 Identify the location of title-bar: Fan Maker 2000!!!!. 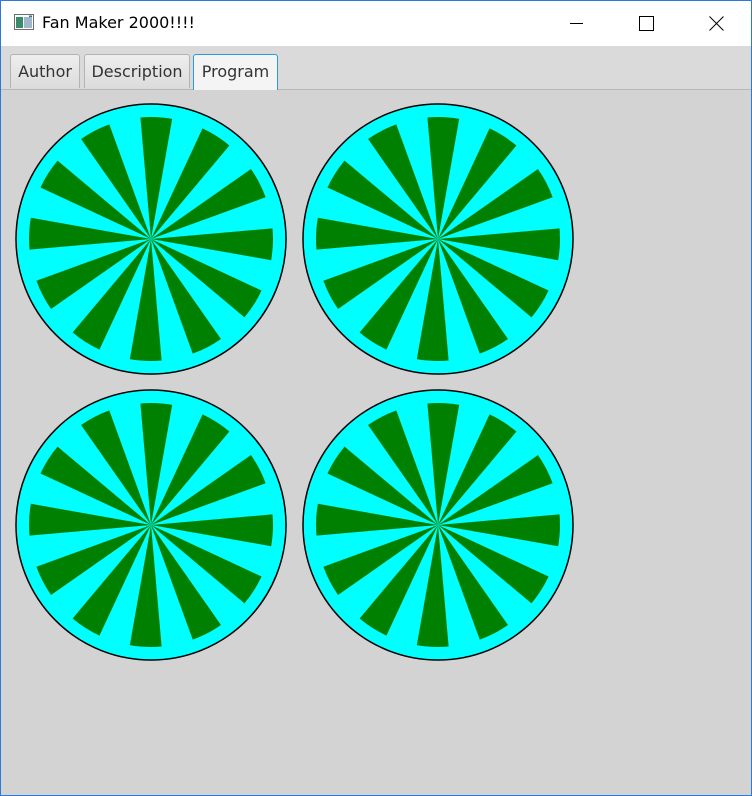
(376, 23).